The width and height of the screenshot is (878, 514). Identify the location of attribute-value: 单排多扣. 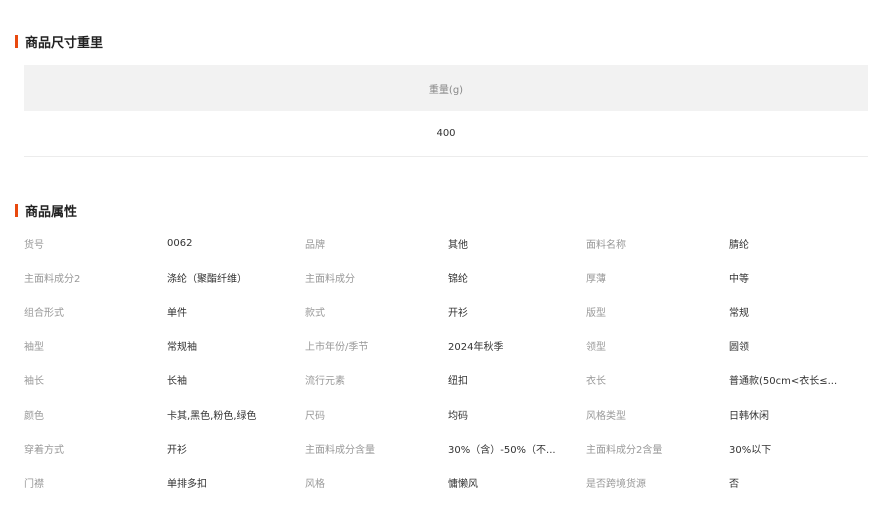
(187, 484).